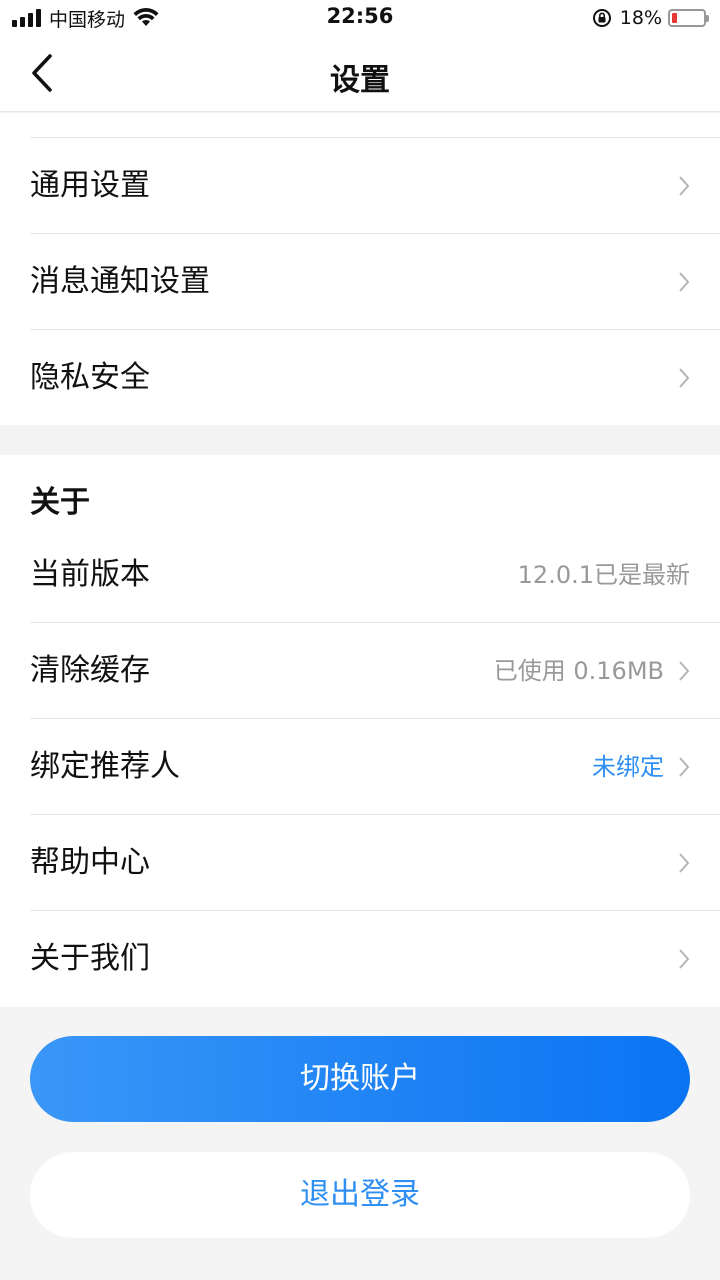 The width and height of the screenshot is (720, 1280). What do you see at coordinates (360, 767) in the screenshot?
I see `row-bind-referrer: 绑定推荐人 未绑定` at bounding box center [360, 767].